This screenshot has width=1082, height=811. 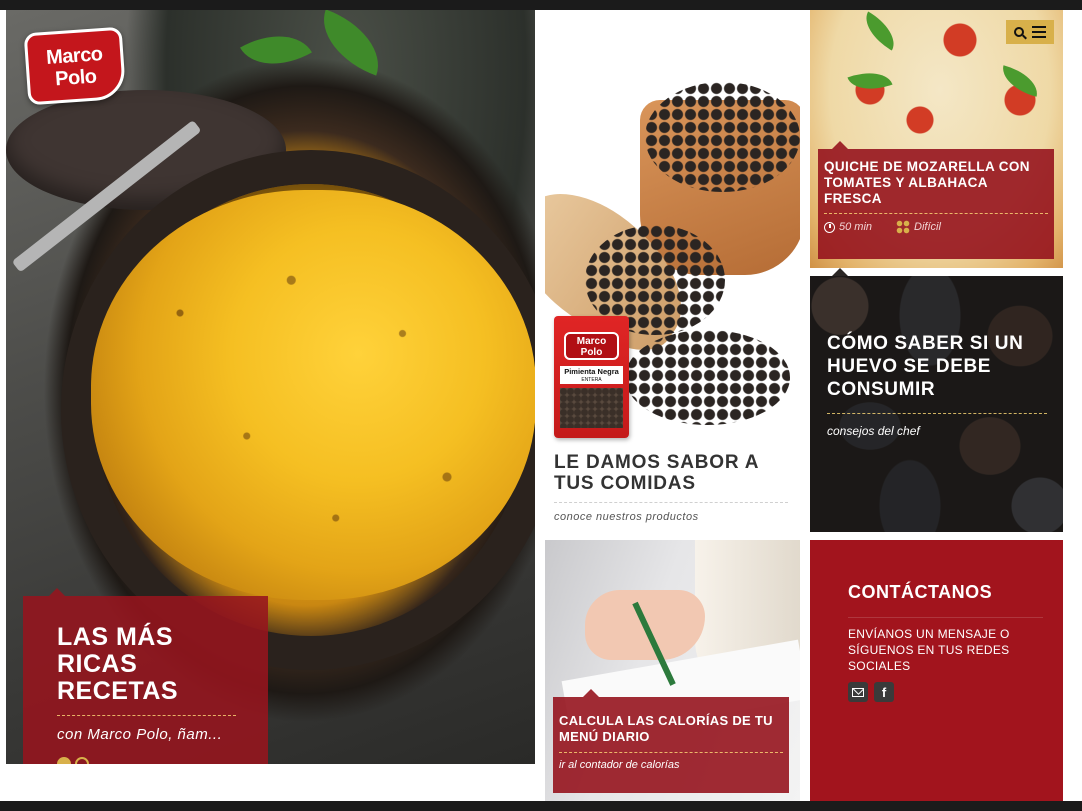 I want to click on pack-logo: Marco Polo, so click(x=591, y=346).